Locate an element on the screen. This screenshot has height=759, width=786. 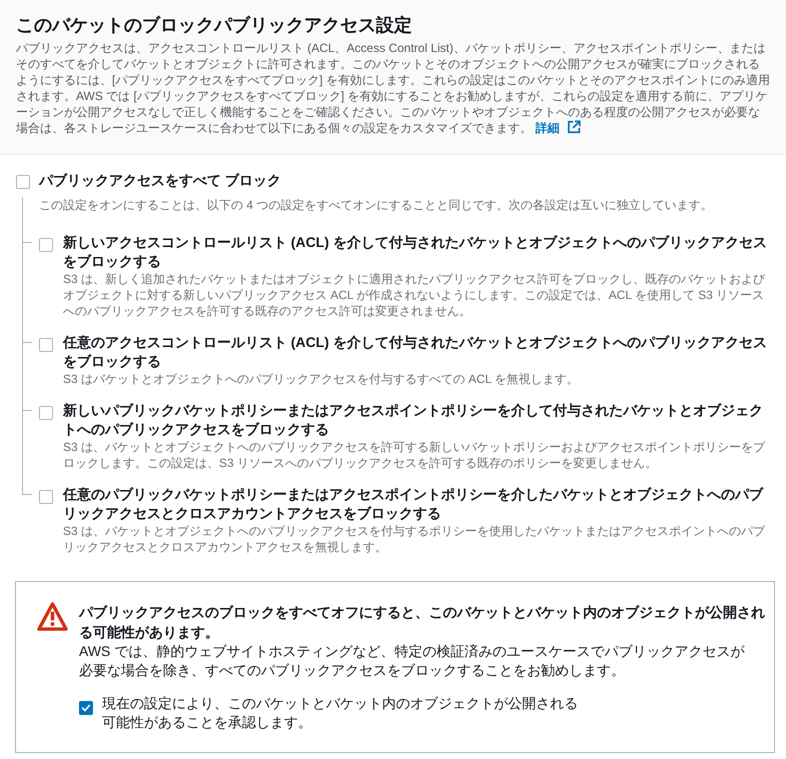
section-title: このバケットのブロックパブリックアクセス設定 is located at coordinates (214, 25).